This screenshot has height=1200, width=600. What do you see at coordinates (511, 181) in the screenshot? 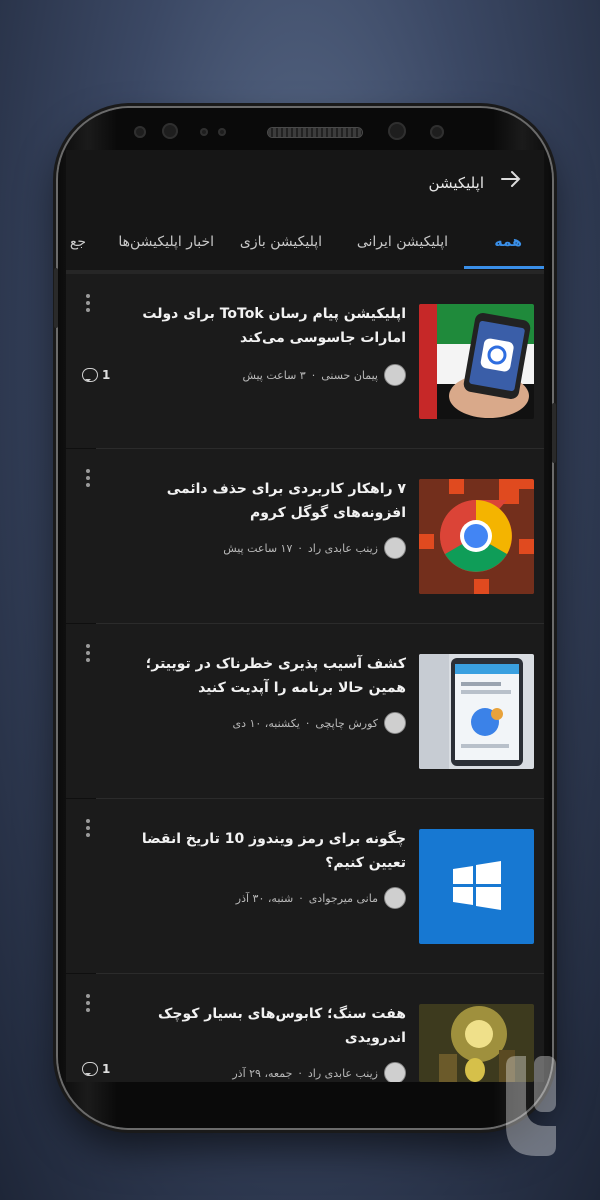
I see `arrow-right-icon` at bounding box center [511, 181].